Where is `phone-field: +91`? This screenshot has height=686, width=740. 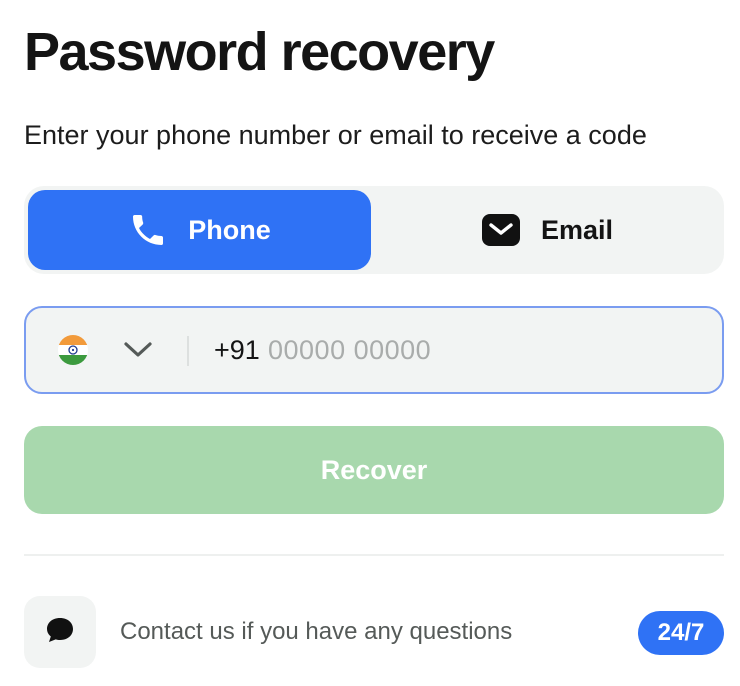 phone-field: +91 is located at coordinates (374, 350).